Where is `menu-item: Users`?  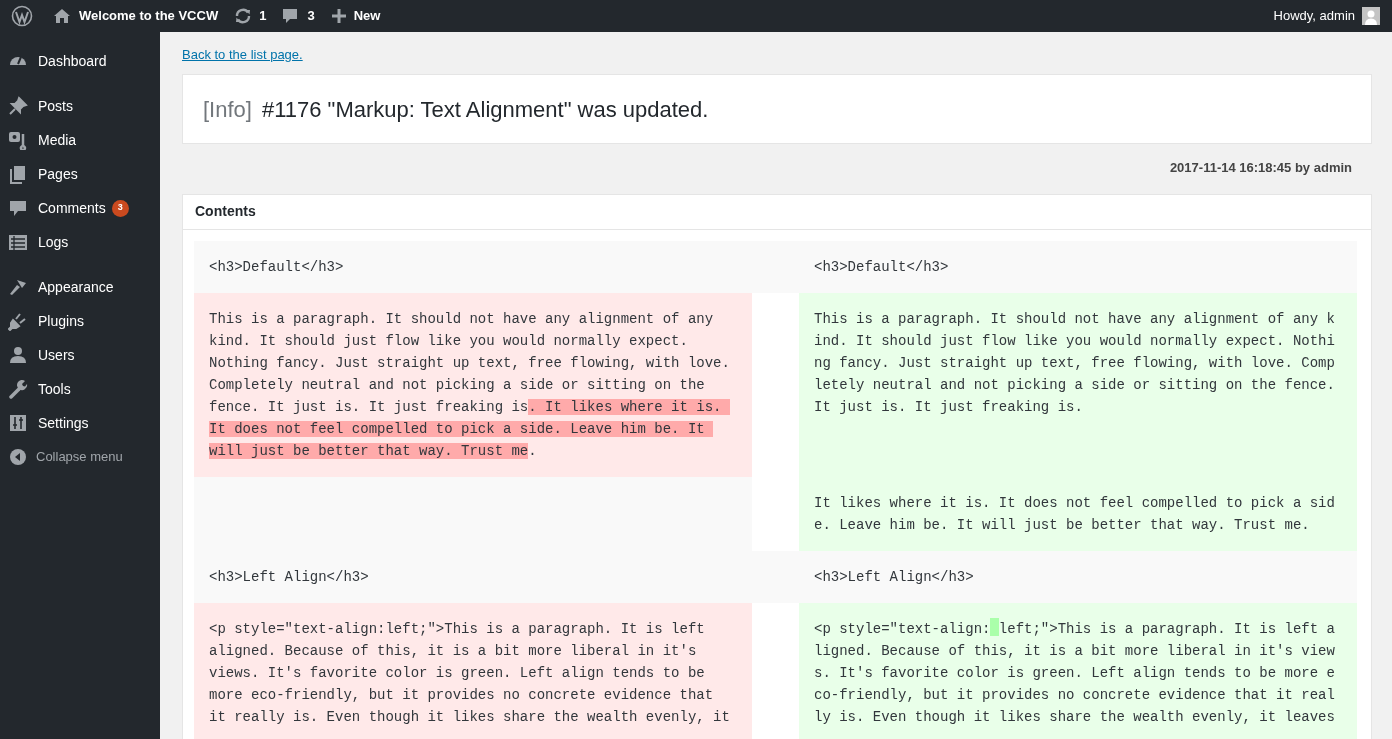
menu-item: Users is located at coordinates (80, 355).